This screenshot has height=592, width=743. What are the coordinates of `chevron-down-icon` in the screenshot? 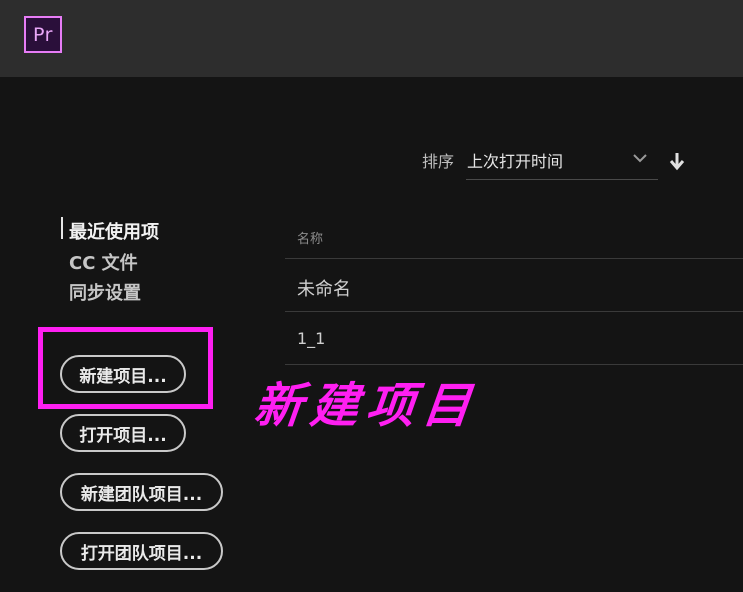 It's located at (640, 158).